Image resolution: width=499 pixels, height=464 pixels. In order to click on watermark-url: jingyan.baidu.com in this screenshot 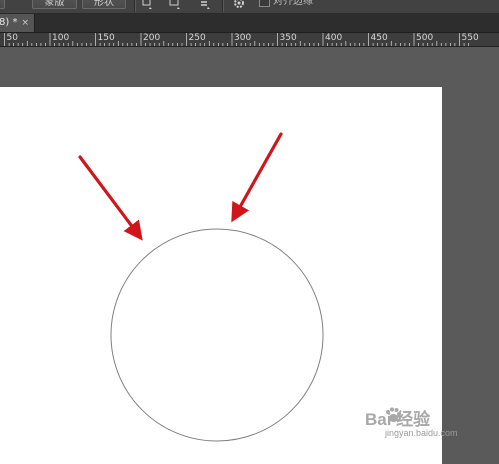, I will do `click(421, 433)`.